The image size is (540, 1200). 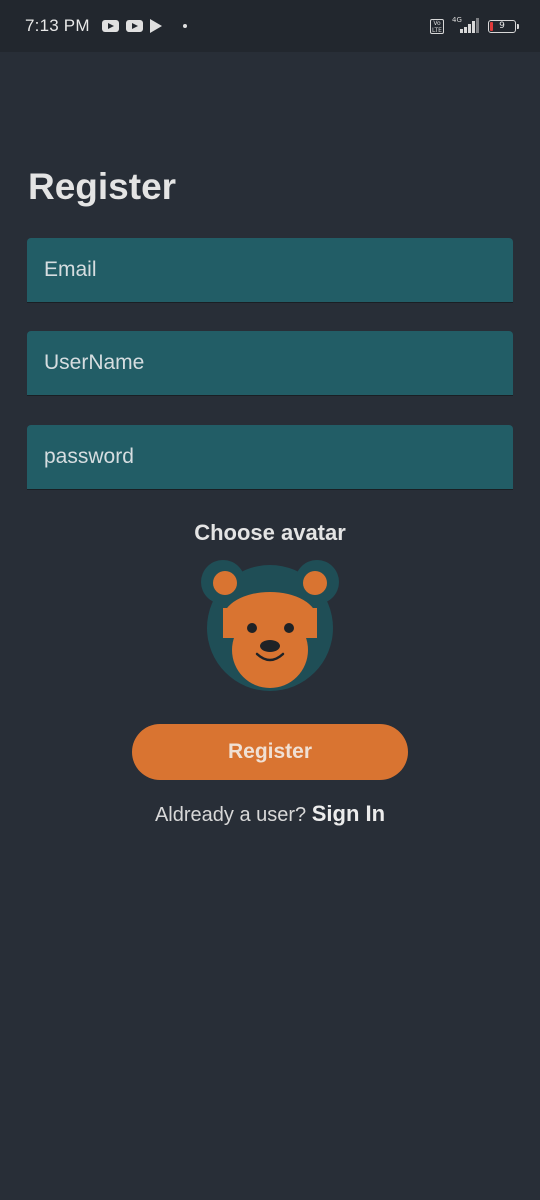 What do you see at coordinates (437, 26) in the screenshot?
I see `volte-icon: Vo LTE` at bounding box center [437, 26].